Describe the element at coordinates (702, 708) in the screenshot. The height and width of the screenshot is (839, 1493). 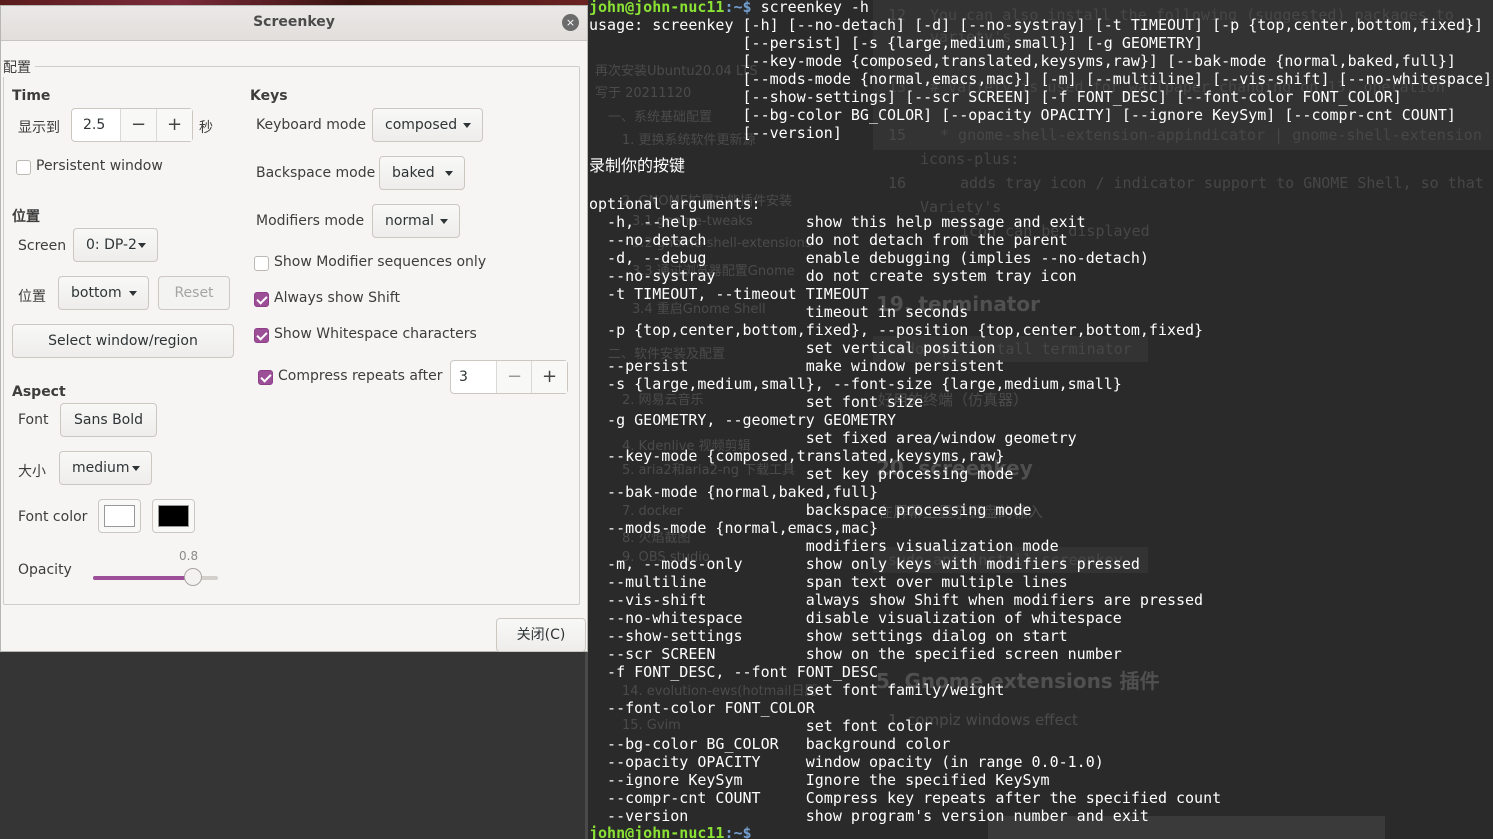
I see `option-line: --font-color FONT_COLOR` at that location.